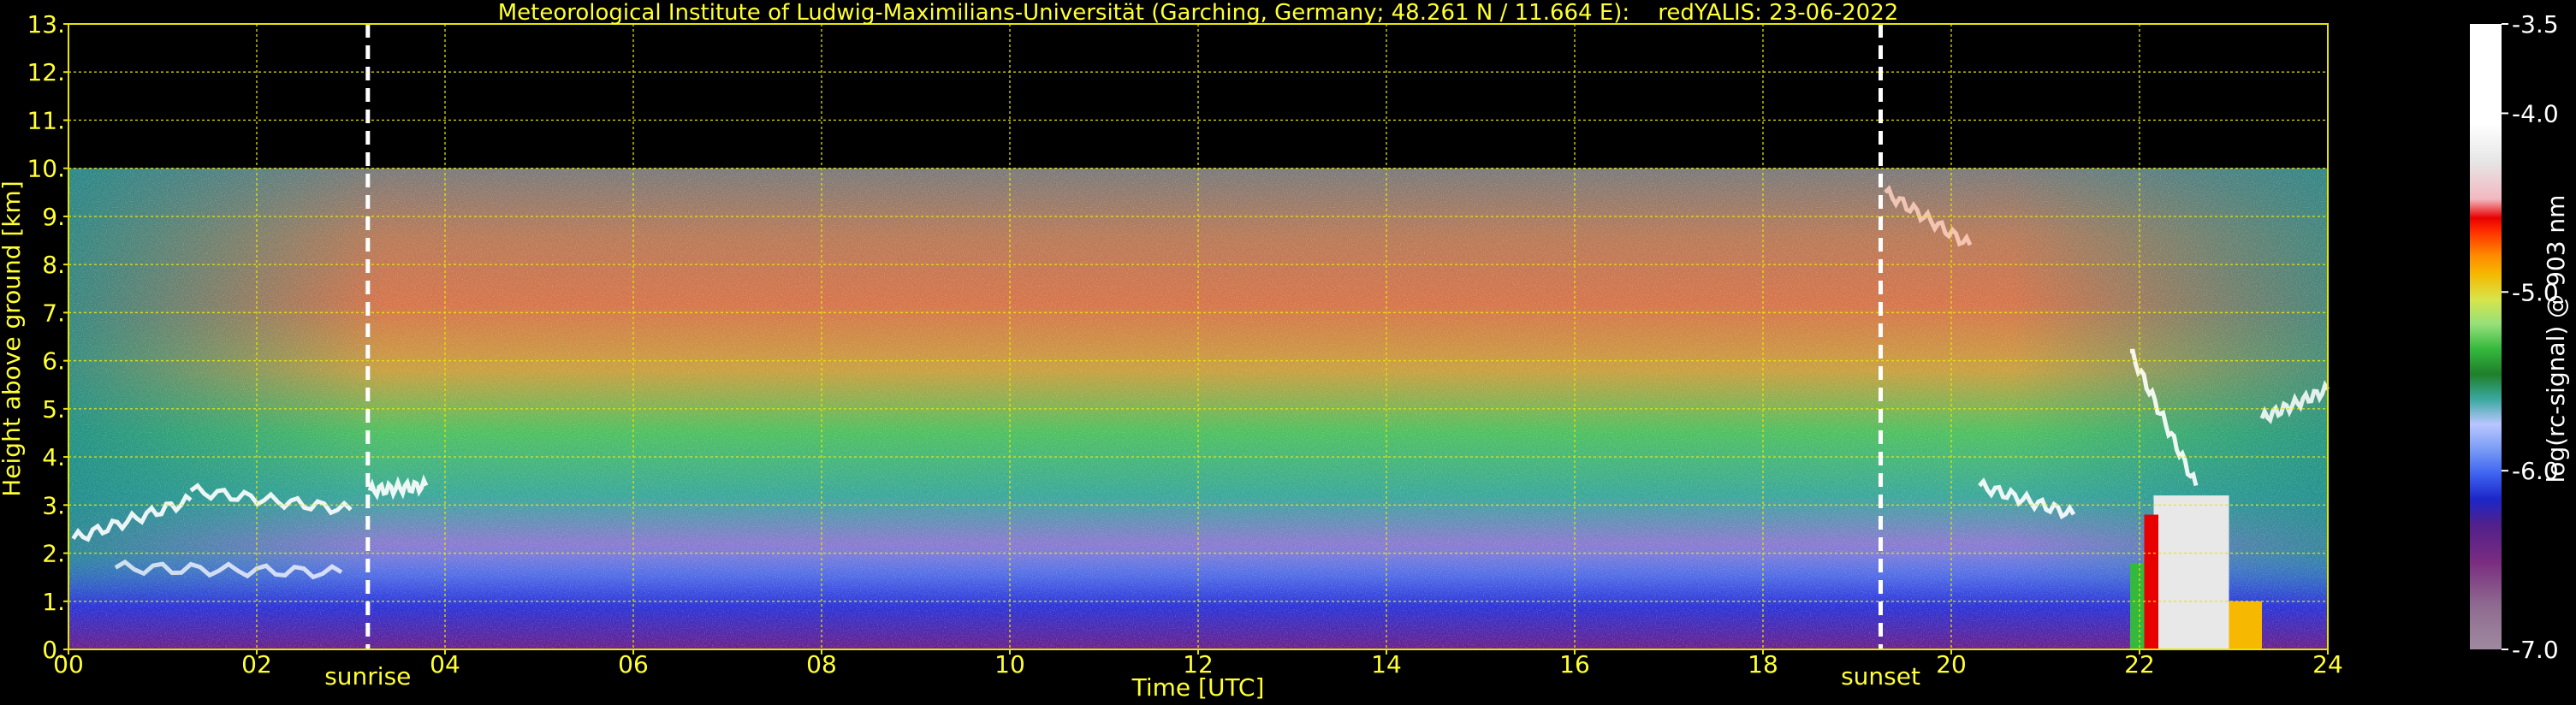 The width and height of the screenshot is (2576, 705). I want to click on x-tick-label: 16, so click(1574, 664).